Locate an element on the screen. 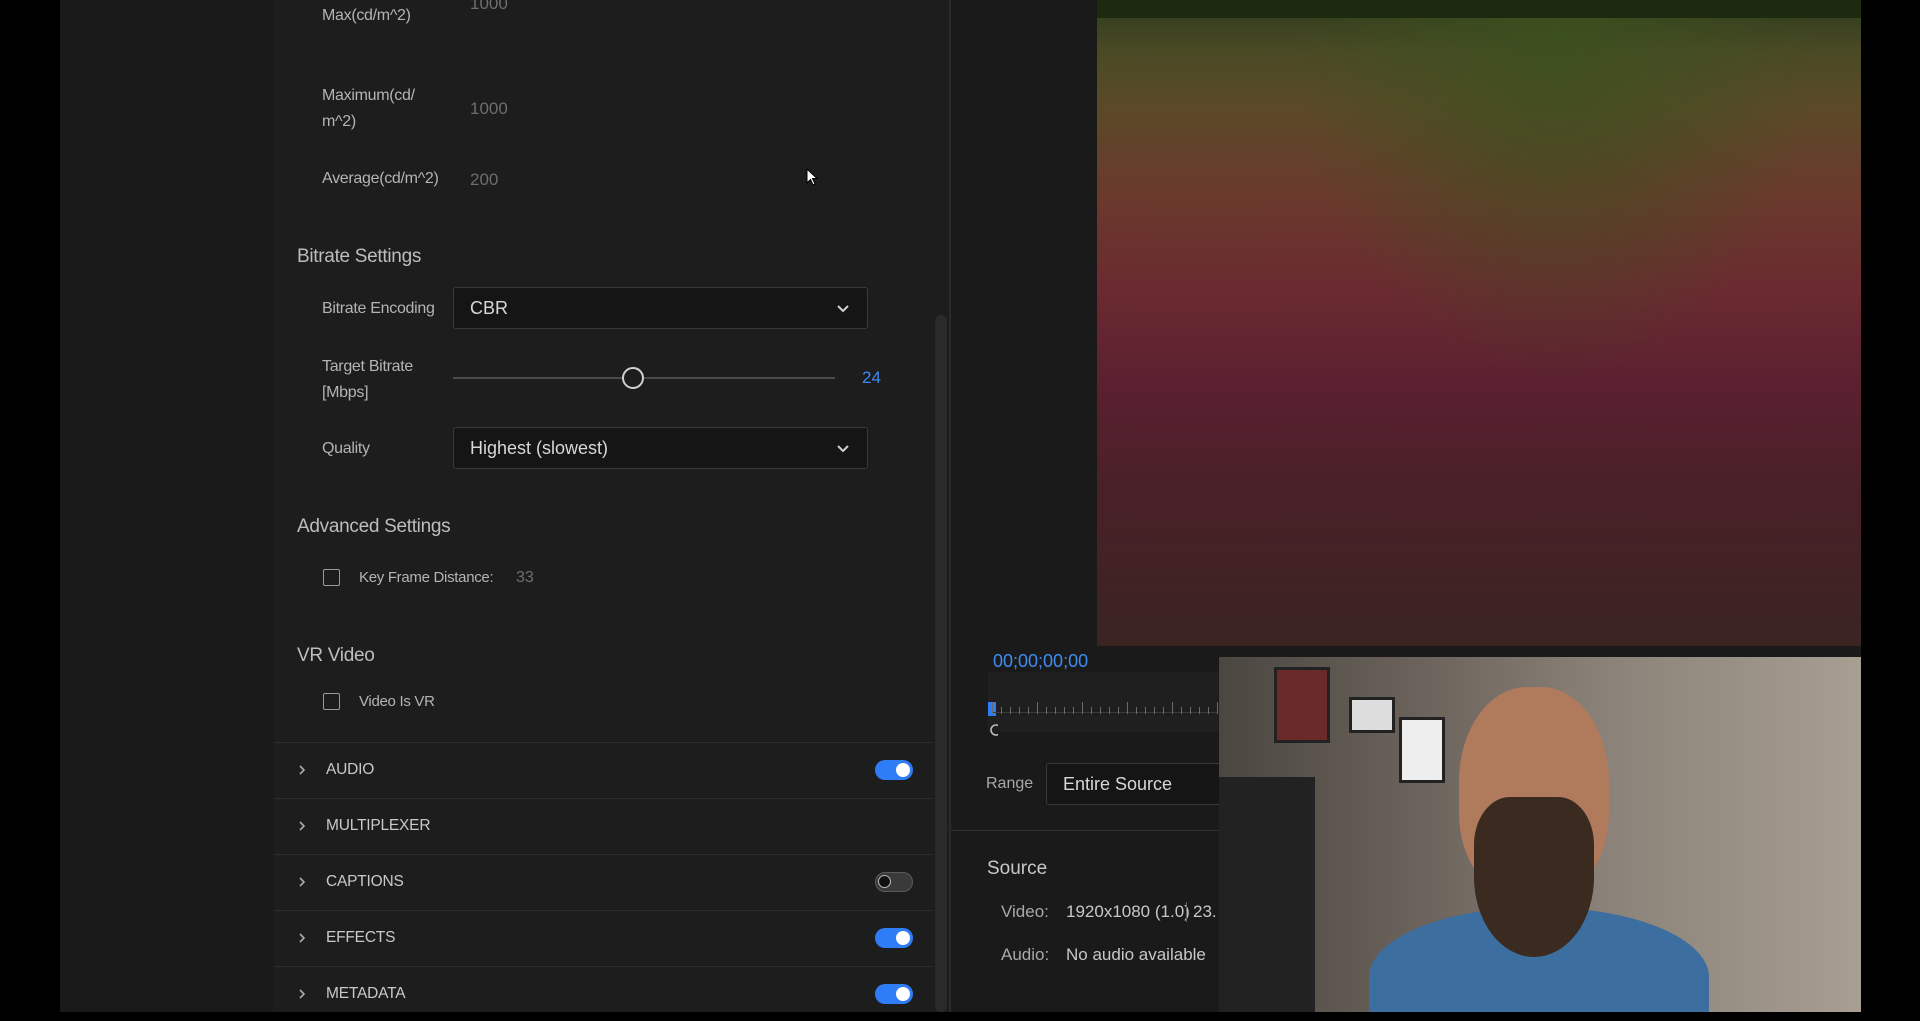 The image size is (1920, 1021). range-label: Range is located at coordinates (1010, 783).